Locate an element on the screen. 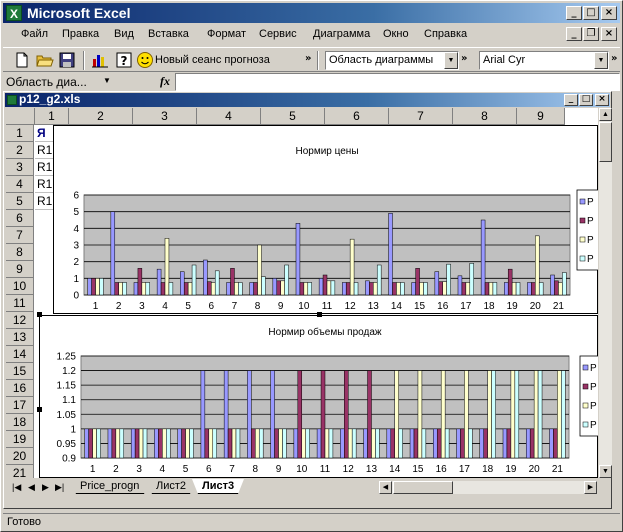 Image resolution: width=623 pixels, height=532 pixels. menu-file: Файл is located at coordinates (34, 34).